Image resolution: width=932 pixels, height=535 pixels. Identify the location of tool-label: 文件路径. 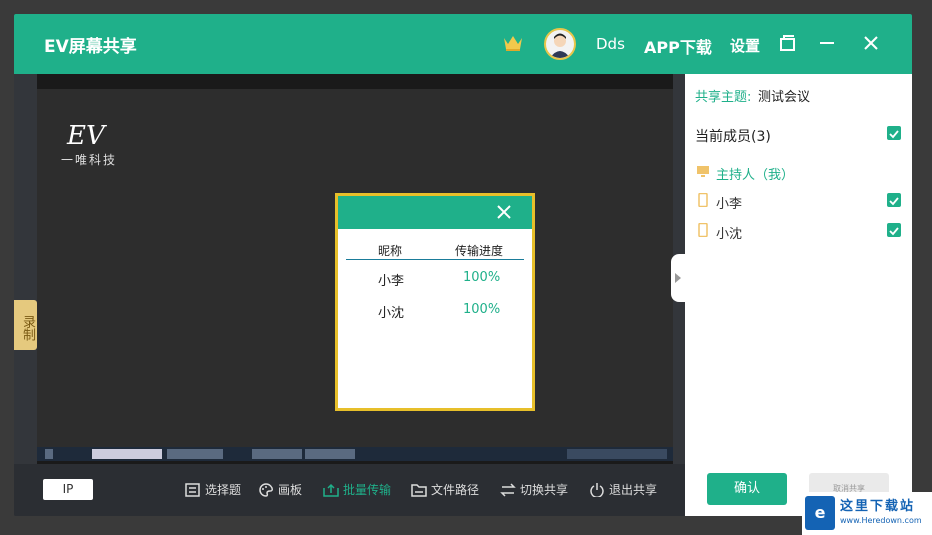
(455, 490).